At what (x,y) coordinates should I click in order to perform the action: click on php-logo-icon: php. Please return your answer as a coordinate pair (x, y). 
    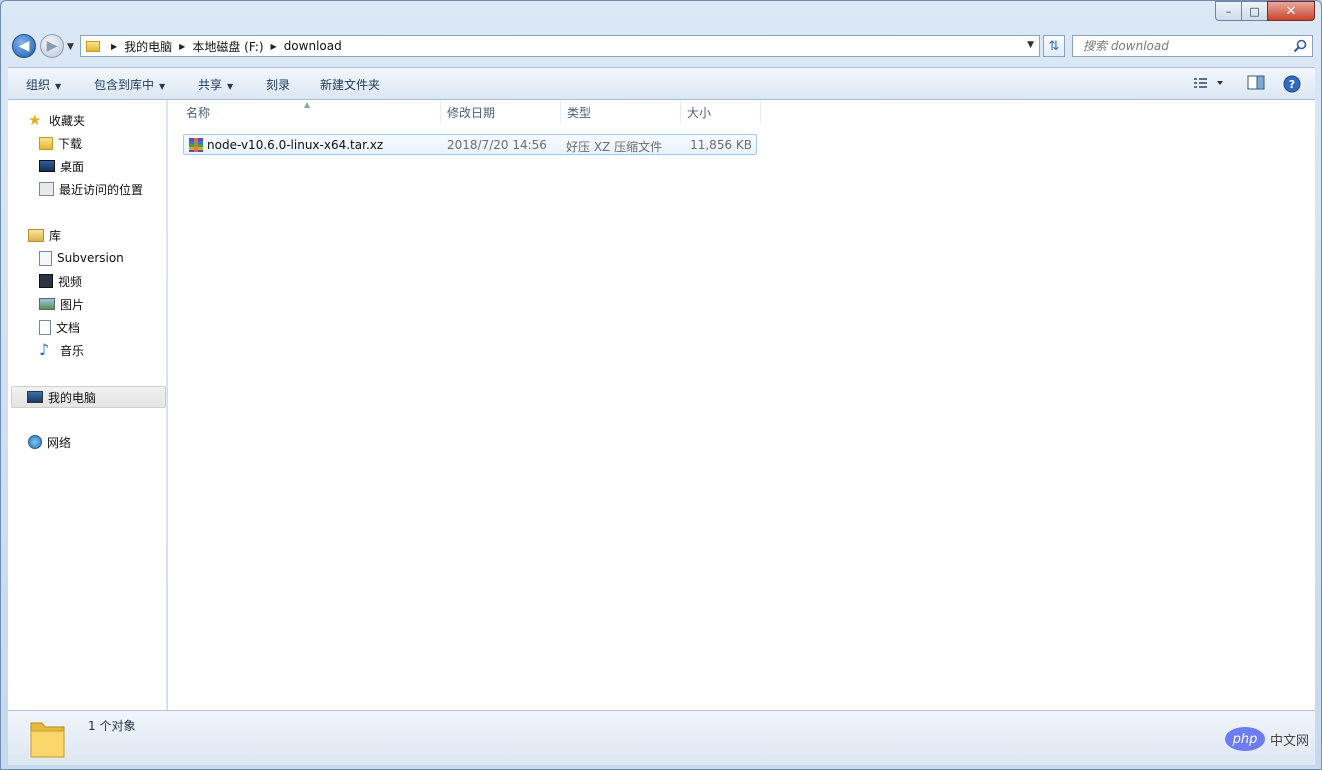
    Looking at the image, I should click on (1245, 739).